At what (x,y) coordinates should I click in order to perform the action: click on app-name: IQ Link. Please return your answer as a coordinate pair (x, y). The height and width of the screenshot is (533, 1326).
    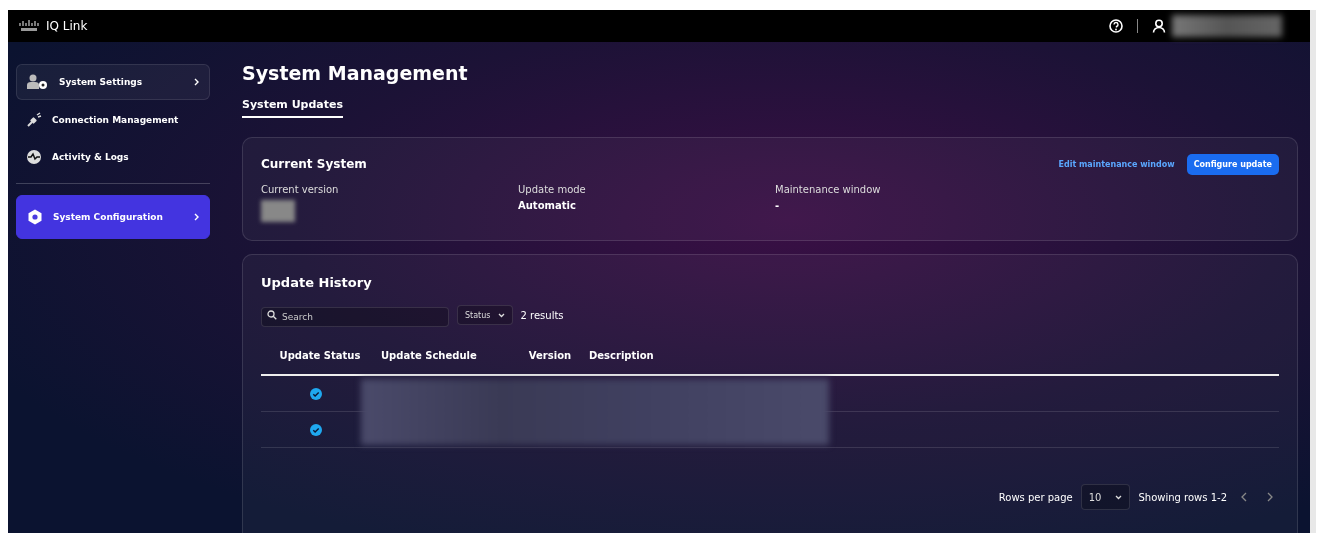
    Looking at the image, I should click on (67, 26).